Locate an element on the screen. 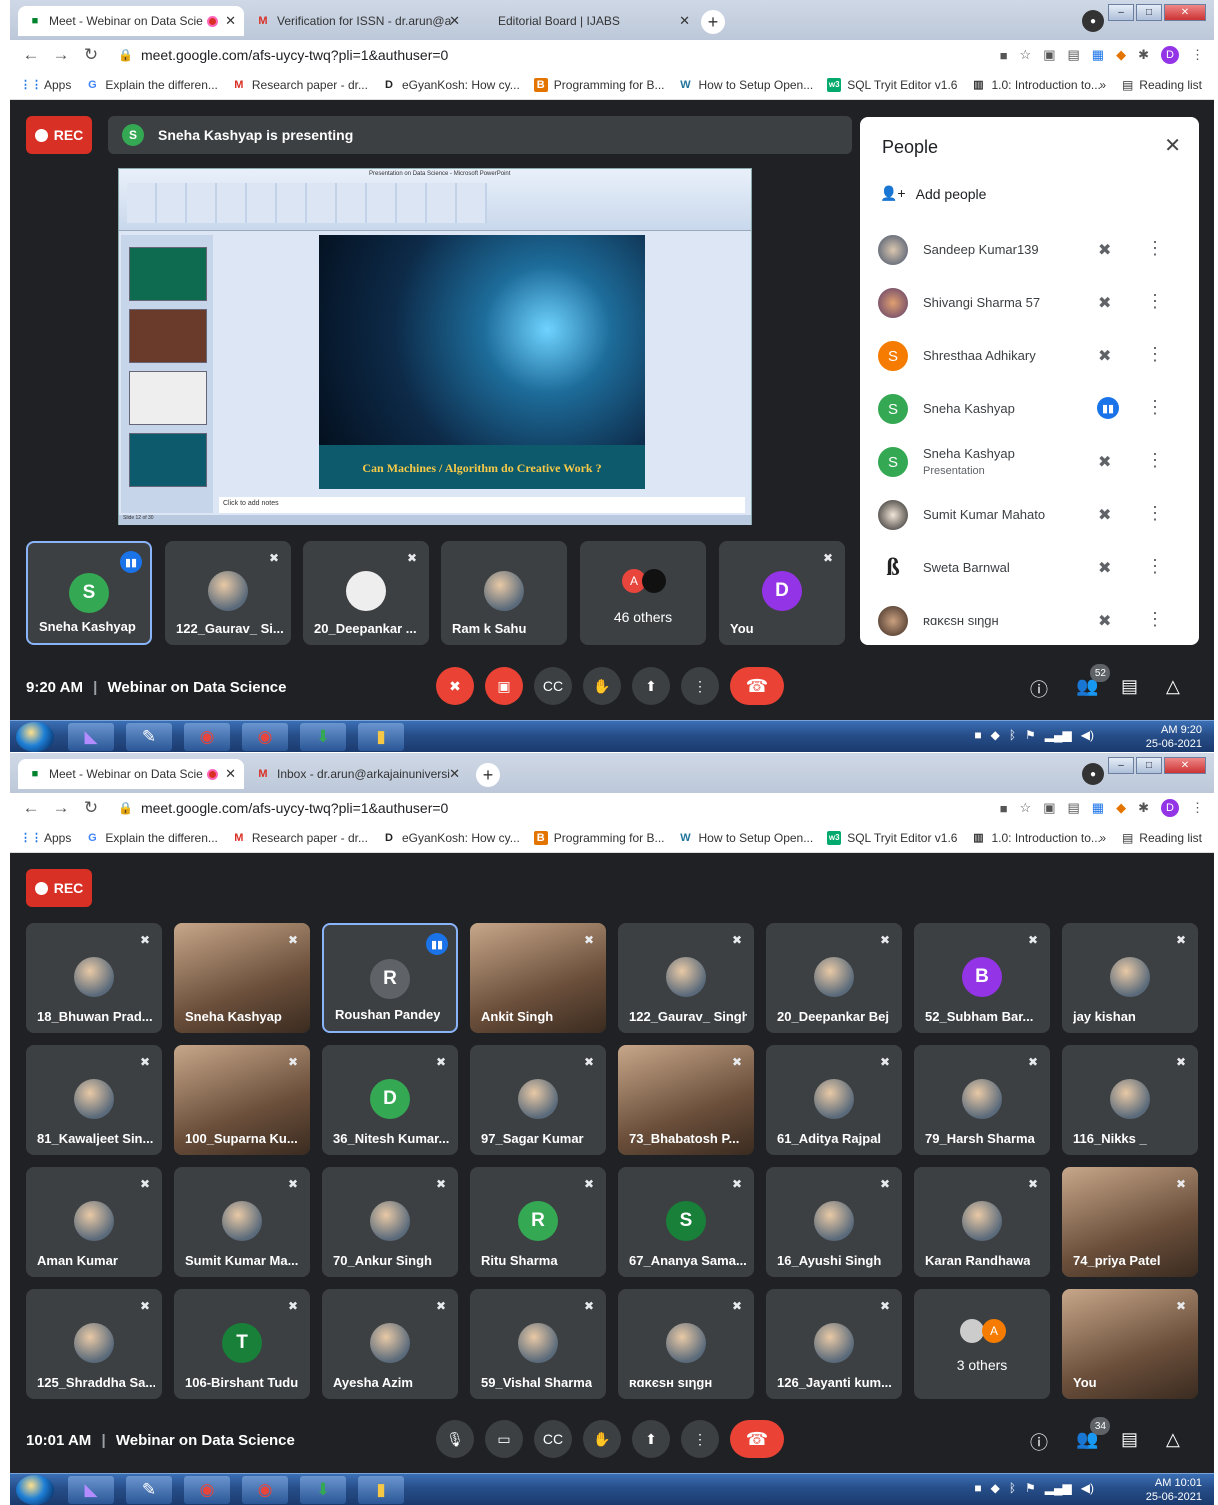  chrome-menu-icon: ● is located at coordinates (1093, 21).